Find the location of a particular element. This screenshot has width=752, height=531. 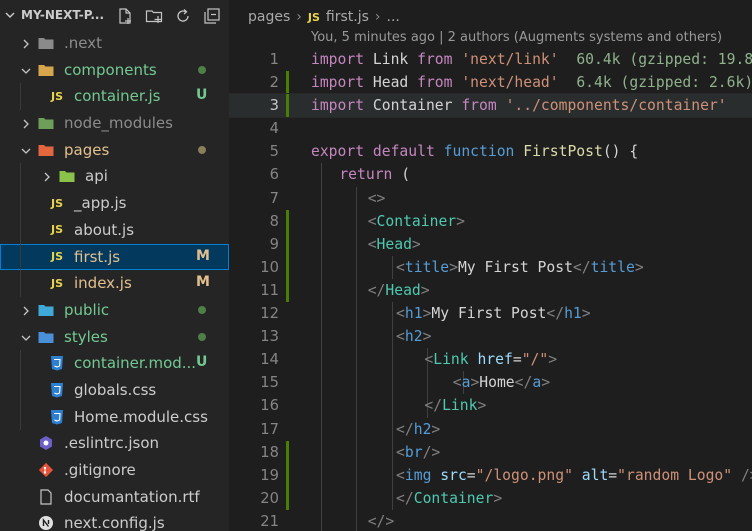

code-line: 6 return ( is located at coordinates (490, 175).